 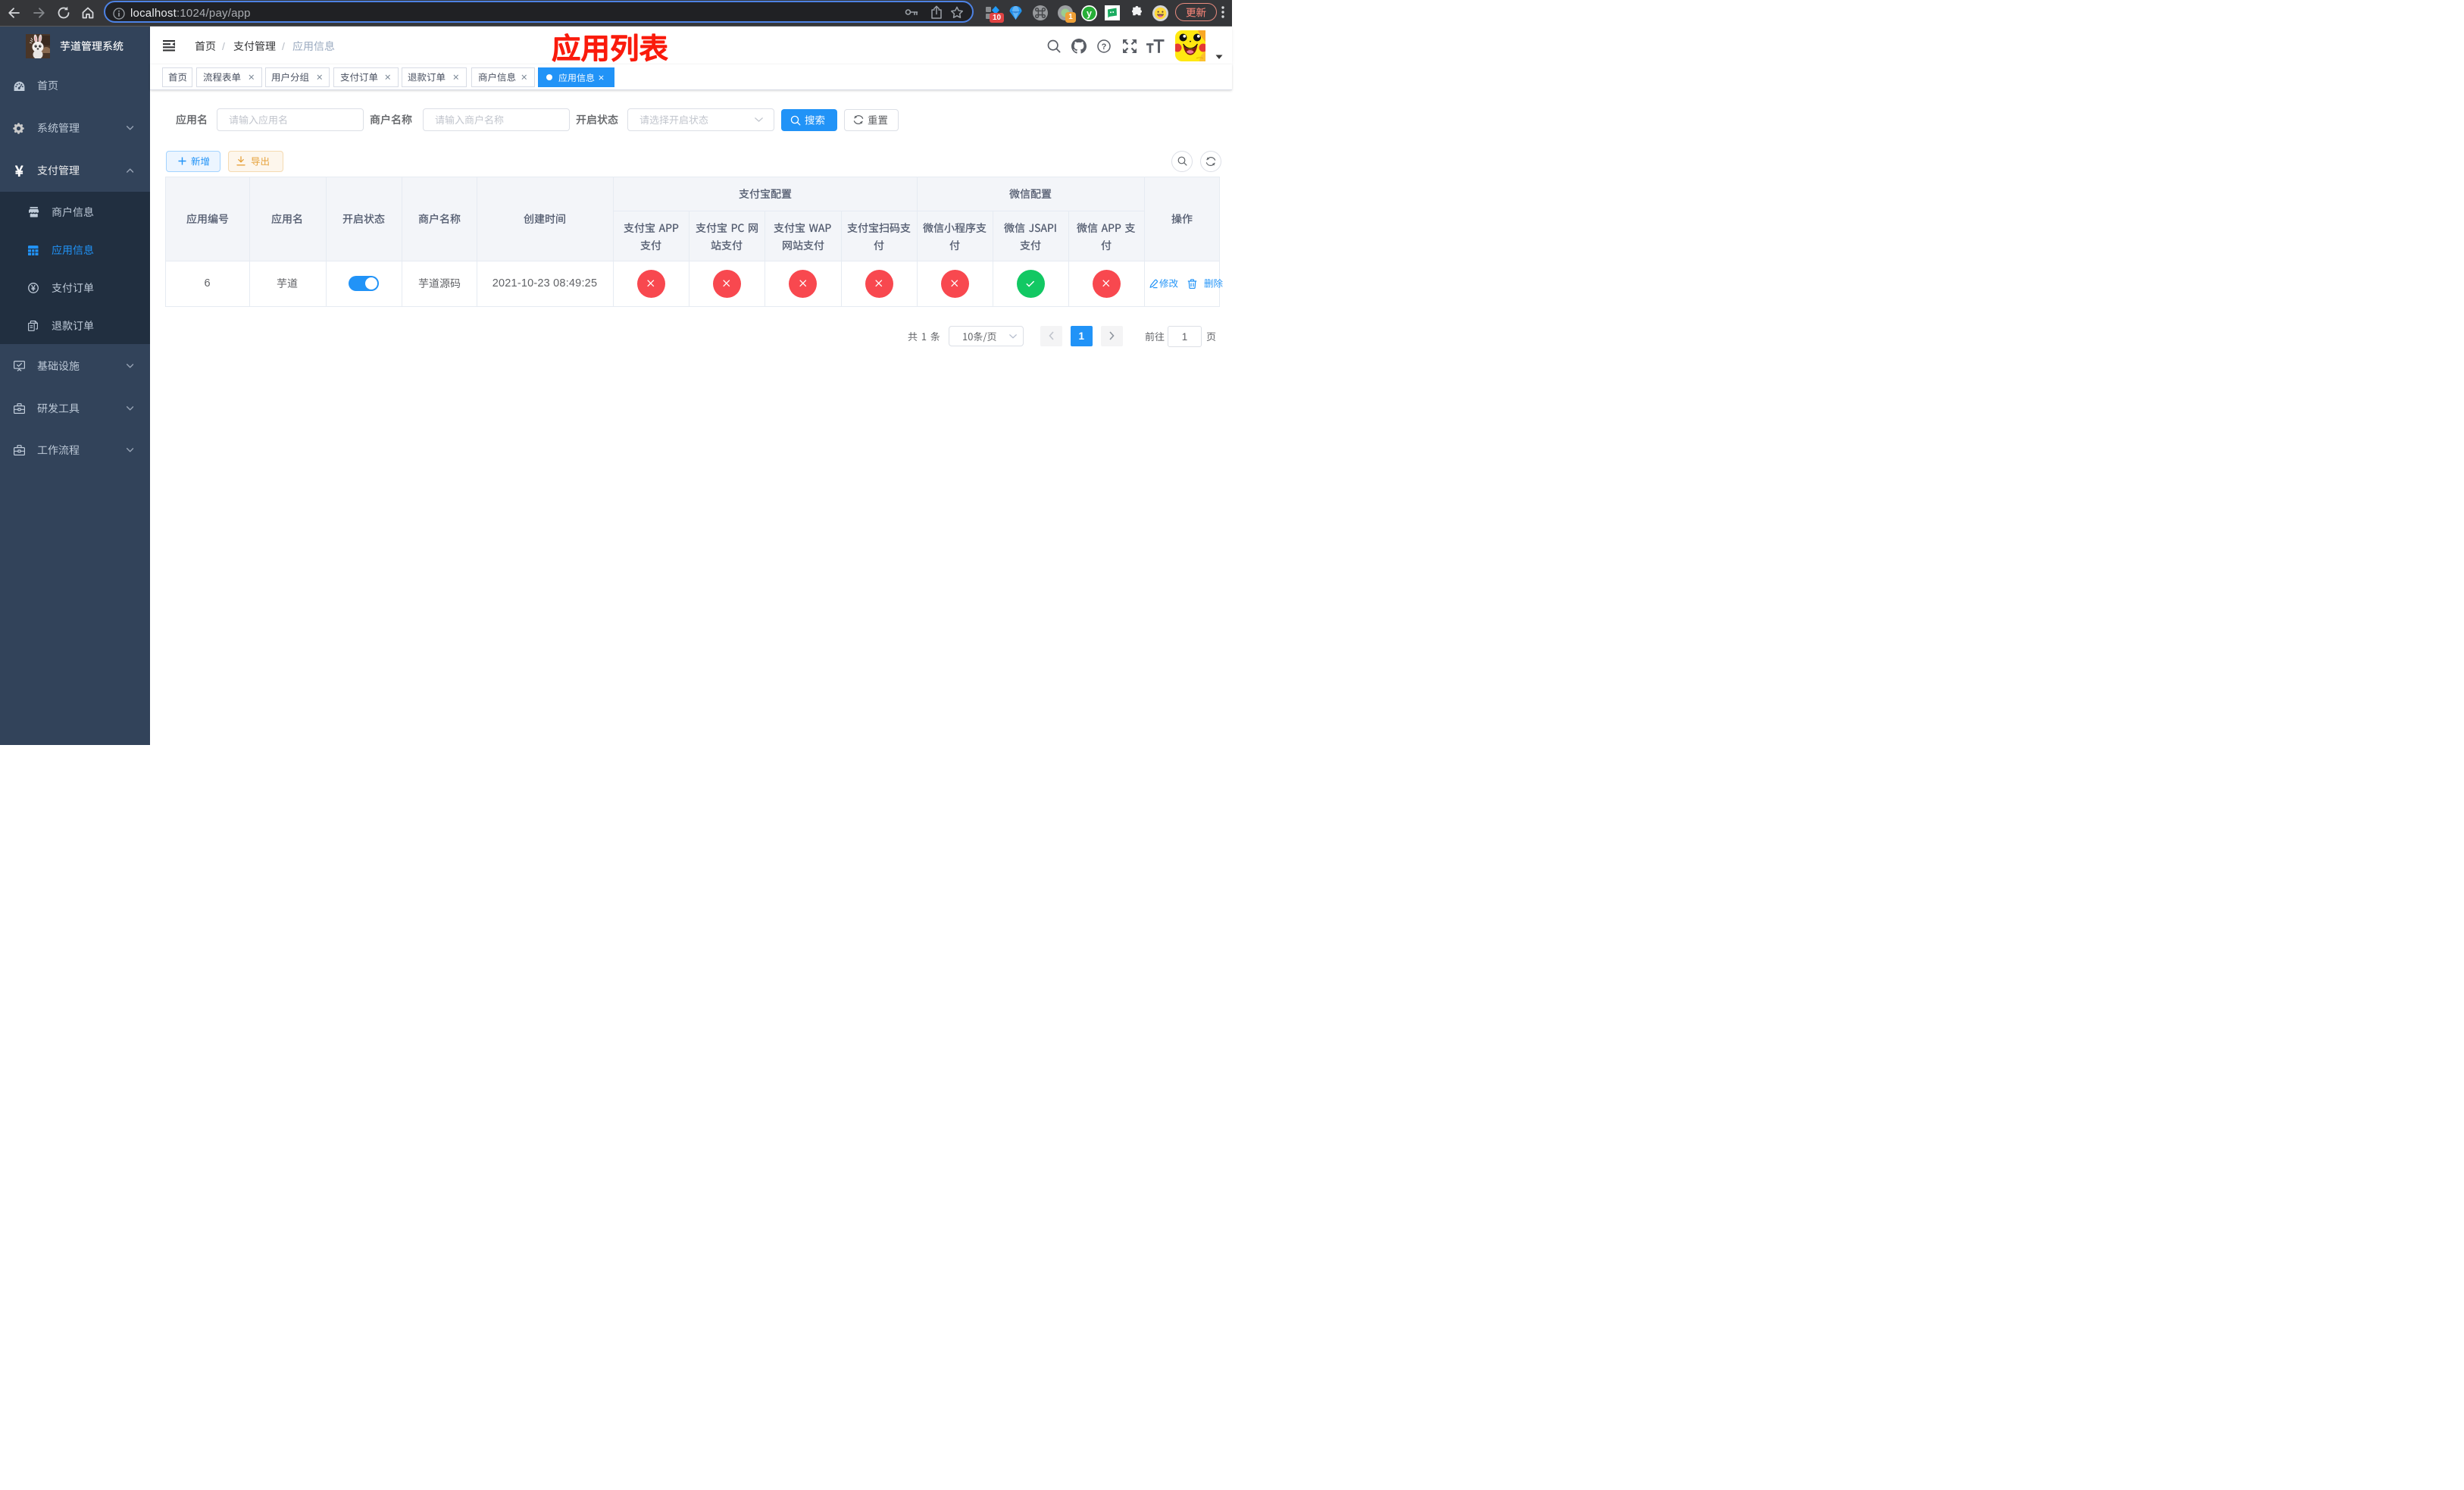 What do you see at coordinates (1089, 14) in the screenshot?
I see `svg-text: y` at bounding box center [1089, 14].